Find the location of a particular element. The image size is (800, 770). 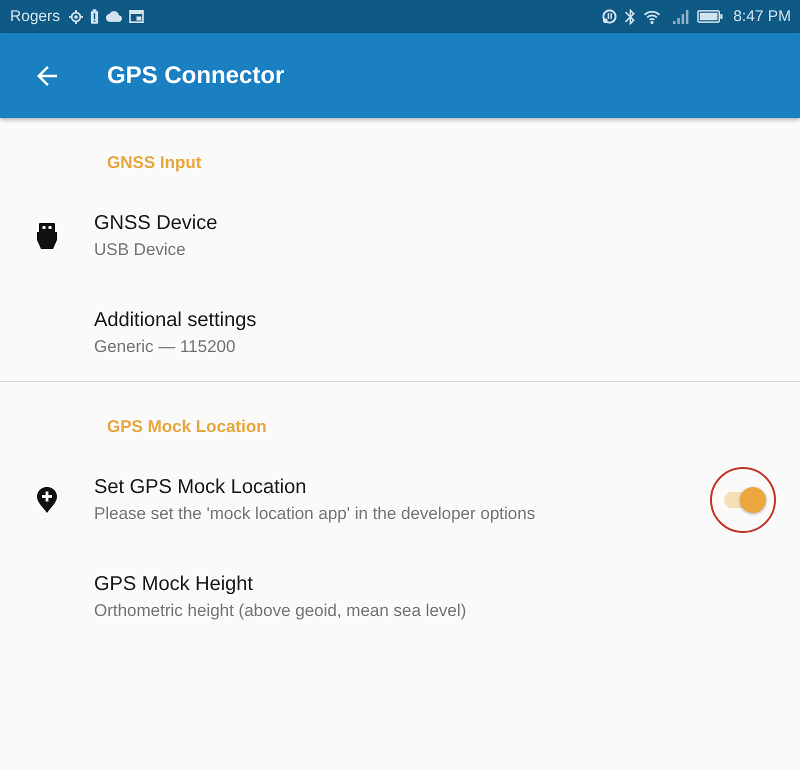

screen-title: GPS Connector is located at coordinates (195, 75).